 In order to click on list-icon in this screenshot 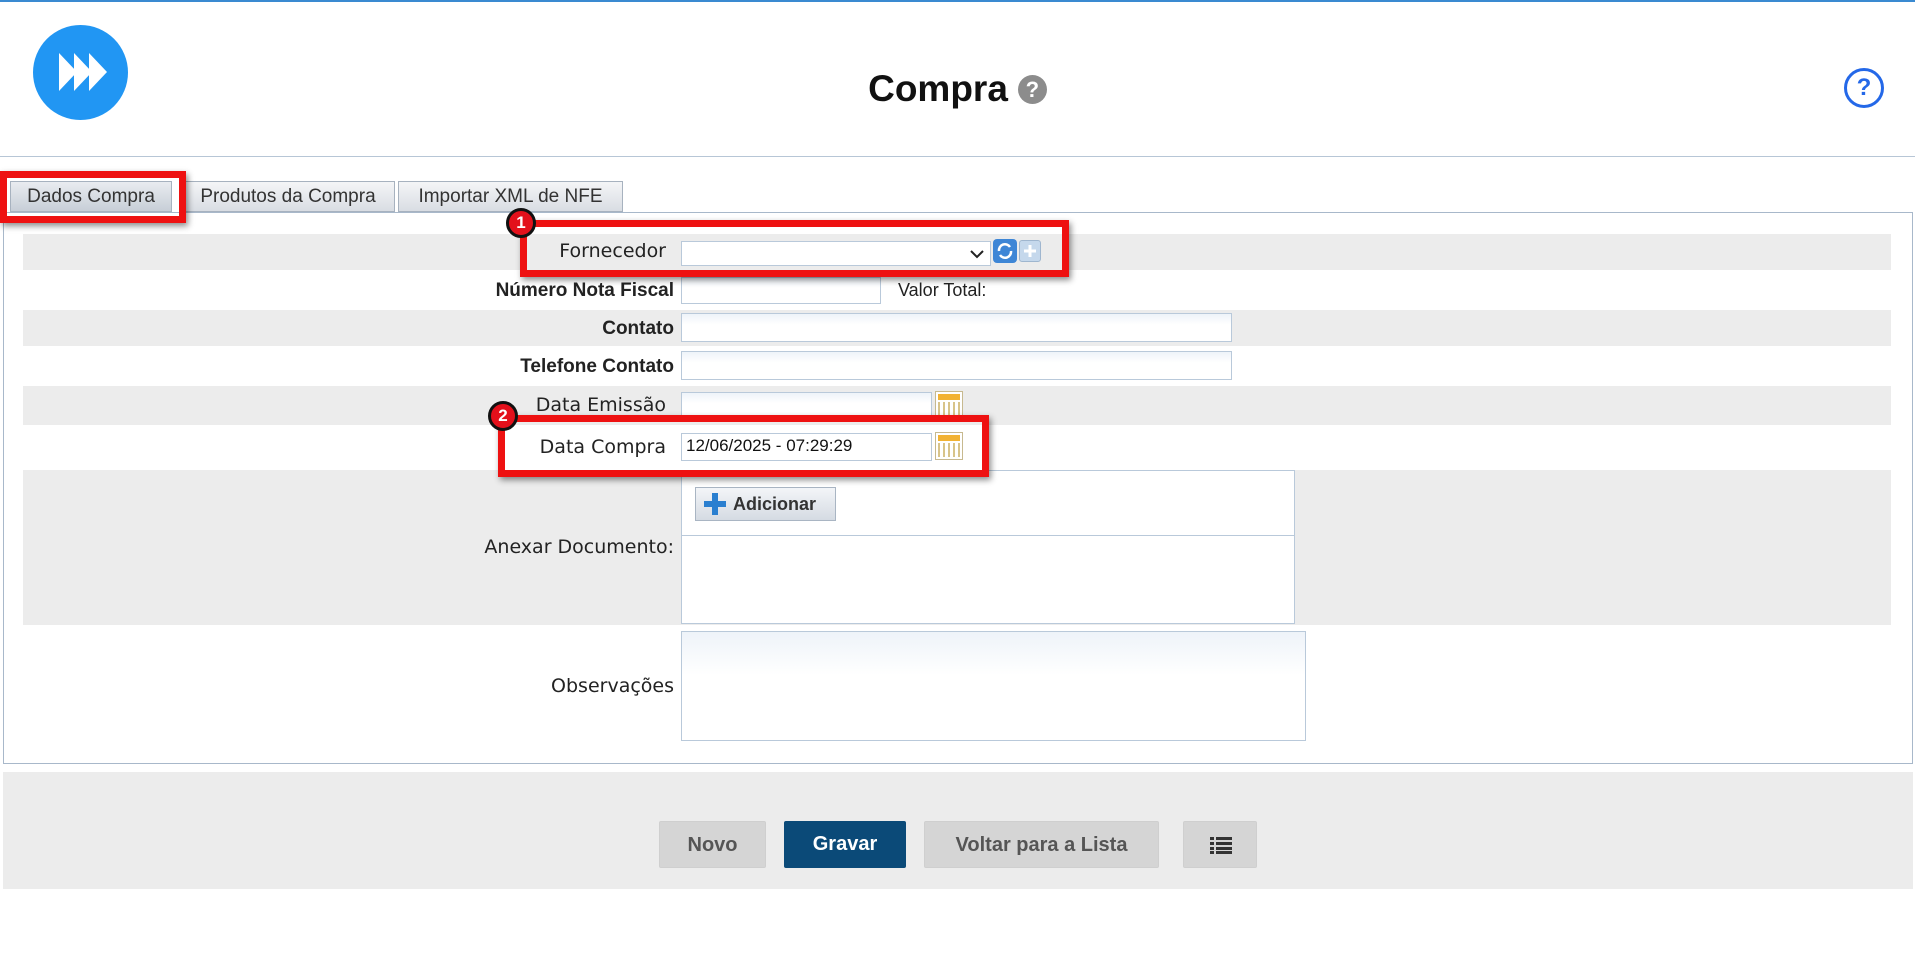, I will do `click(1221, 845)`.